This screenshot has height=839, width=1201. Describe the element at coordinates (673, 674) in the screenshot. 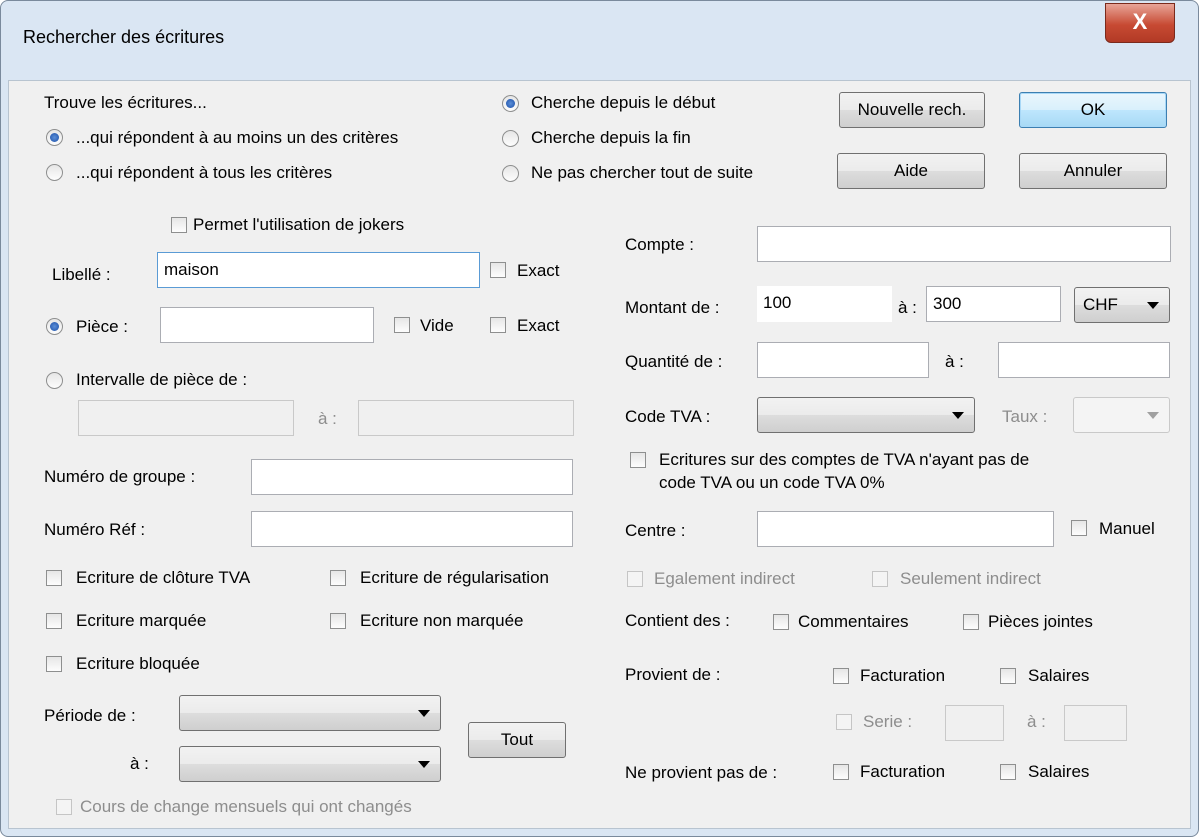

I see `label-comes-from: Provient de :` at that location.